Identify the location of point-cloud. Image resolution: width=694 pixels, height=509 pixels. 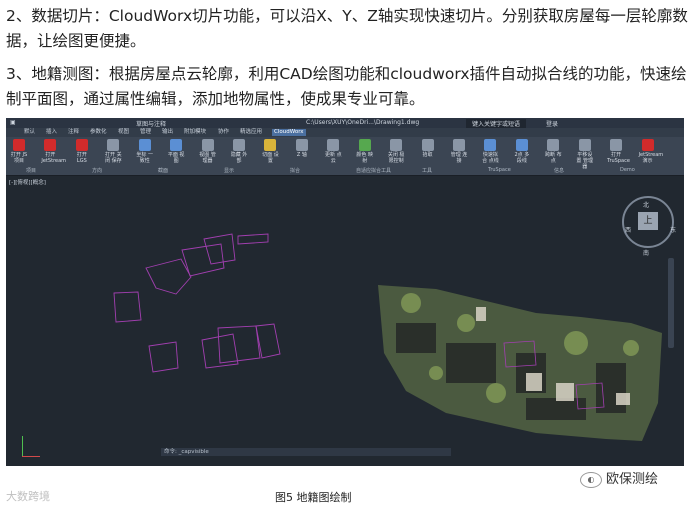
(520, 363).